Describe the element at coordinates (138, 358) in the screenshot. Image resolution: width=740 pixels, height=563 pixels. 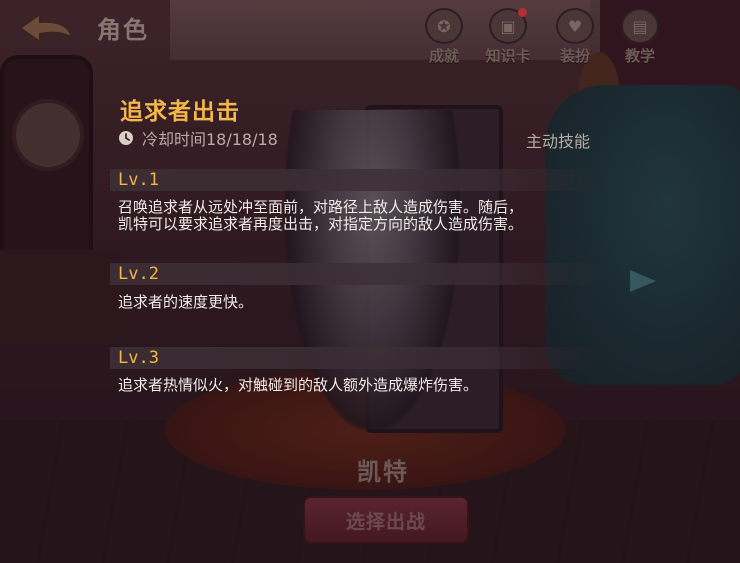
I see `level-label: Lv.3` at that location.